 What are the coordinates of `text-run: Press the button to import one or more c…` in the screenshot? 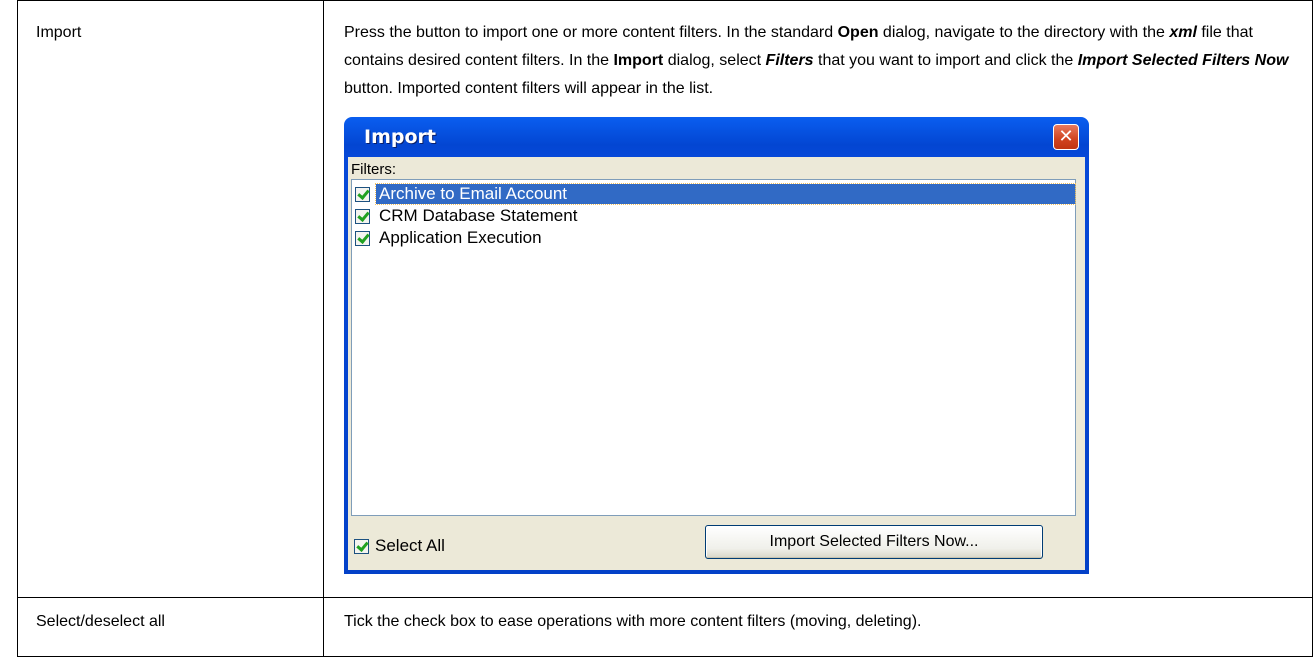 It's located at (591, 32).